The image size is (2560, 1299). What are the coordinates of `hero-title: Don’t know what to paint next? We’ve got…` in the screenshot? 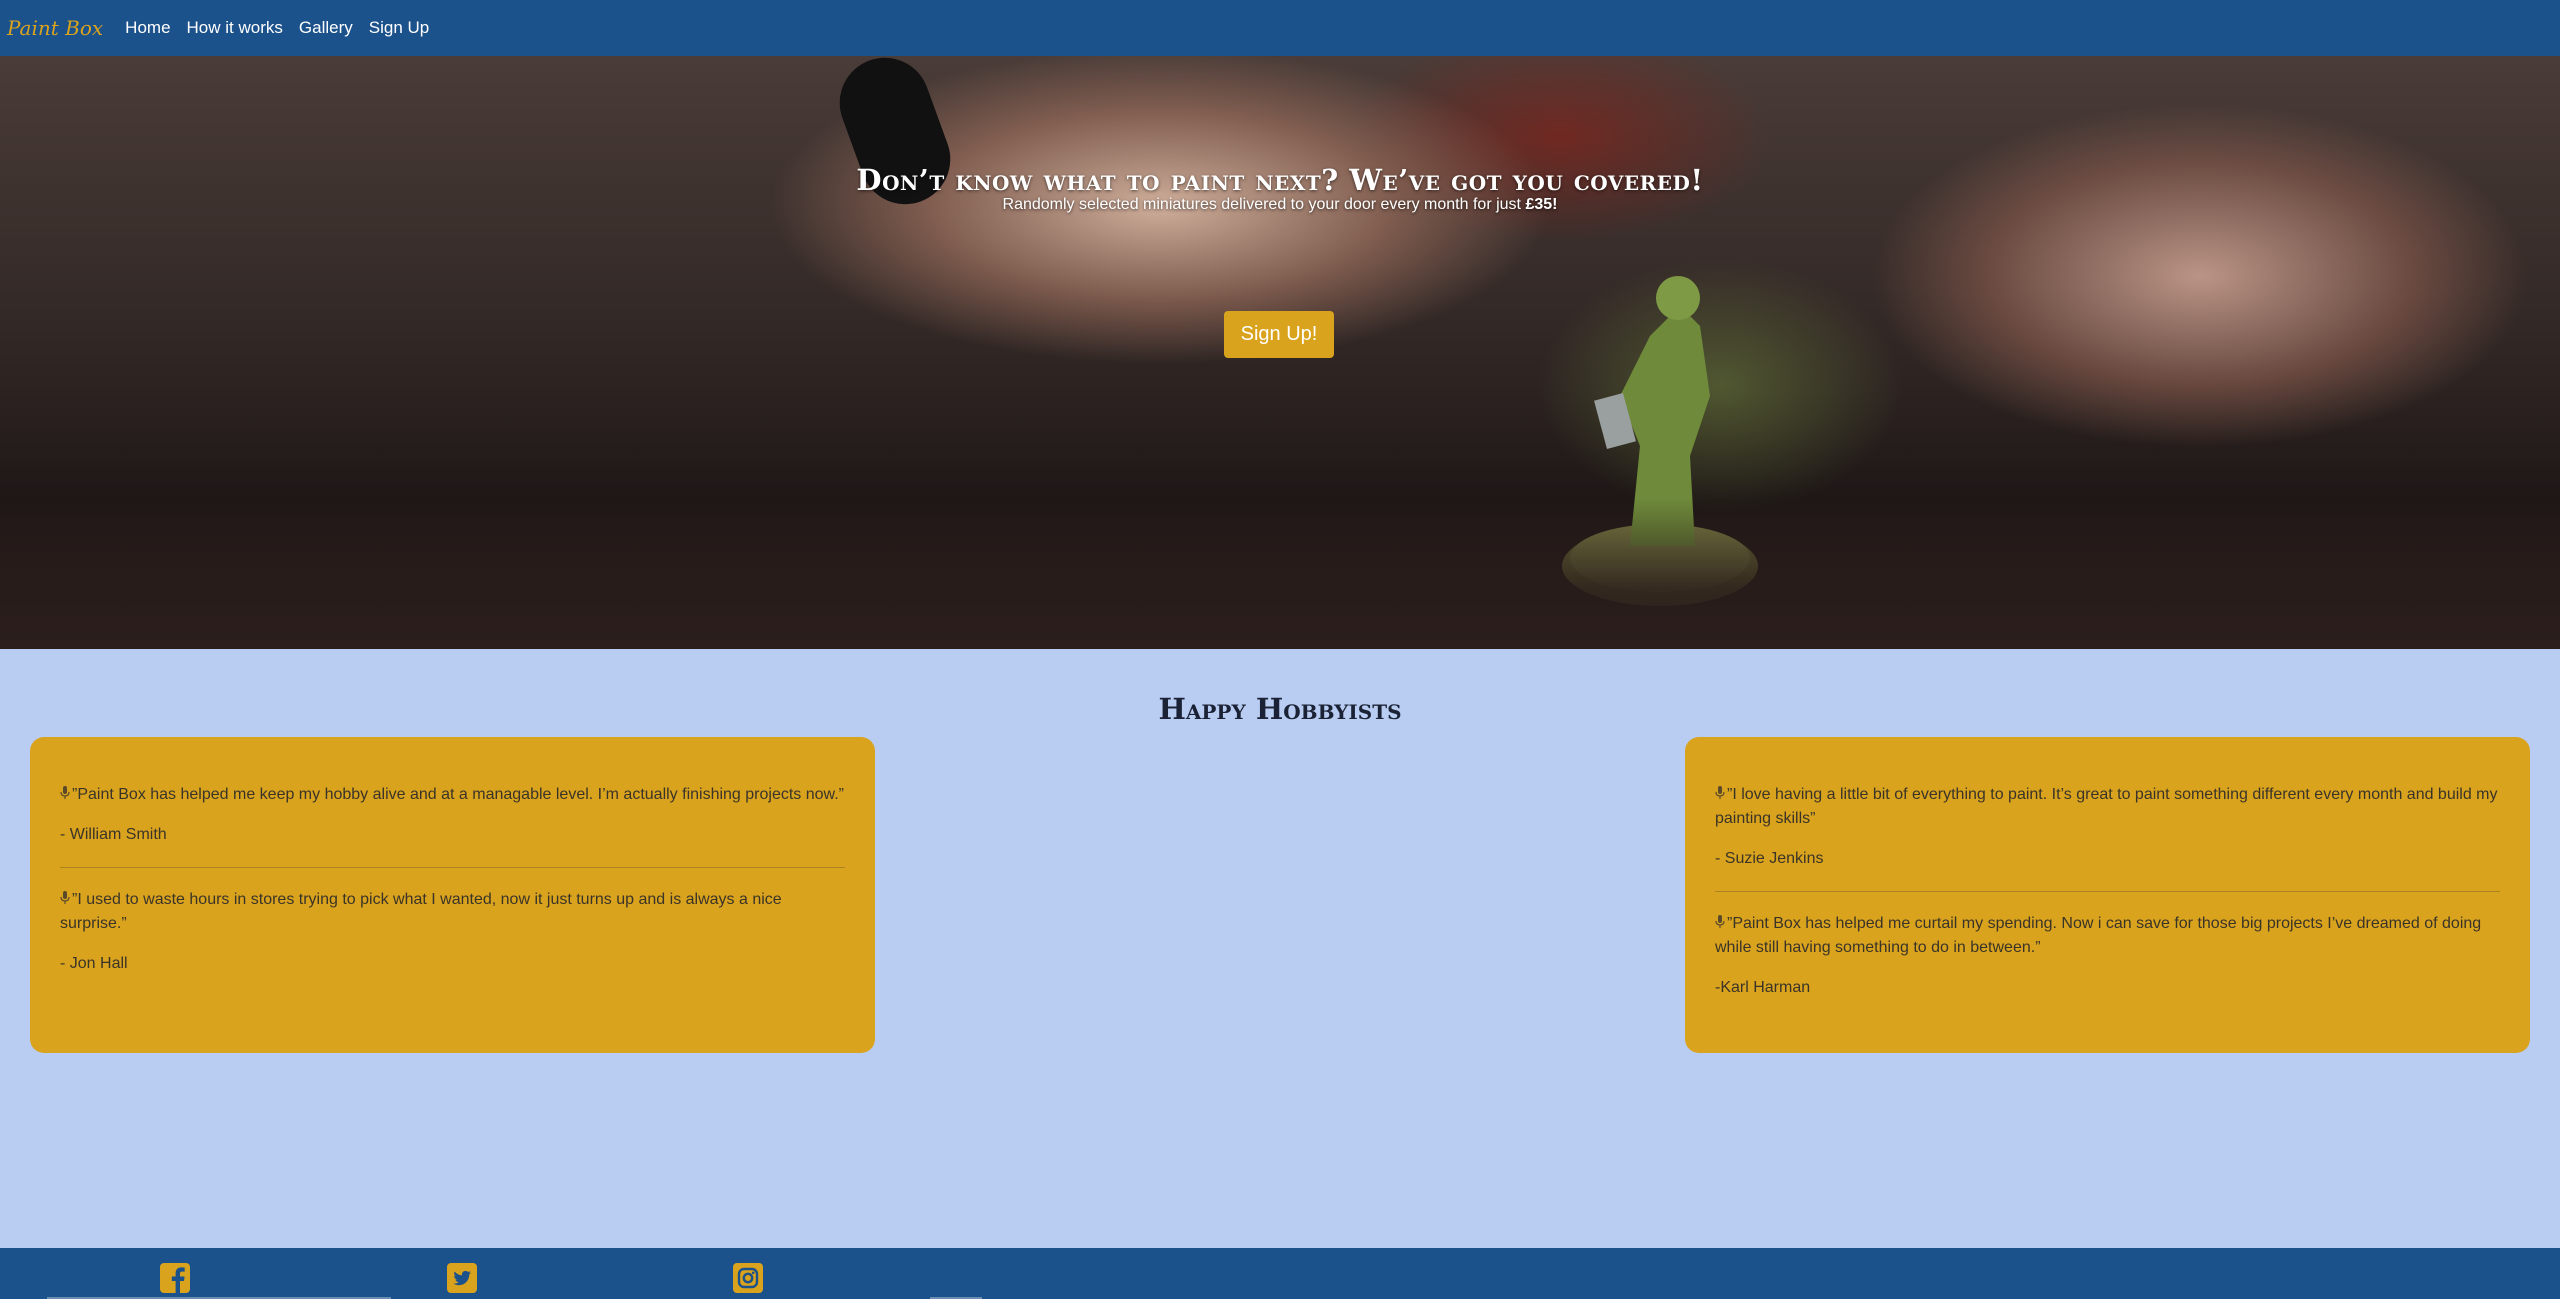 It's located at (1280, 180).